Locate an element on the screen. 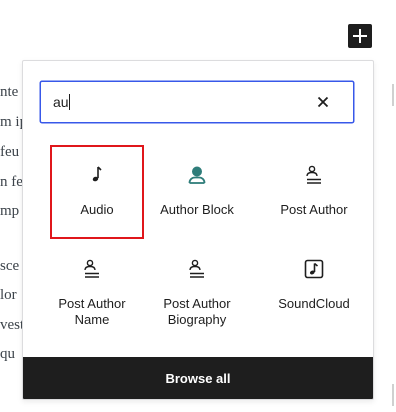 The height and width of the screenshot is (412, 396). bg-text-line: sce is located at coordinates (10, 266).